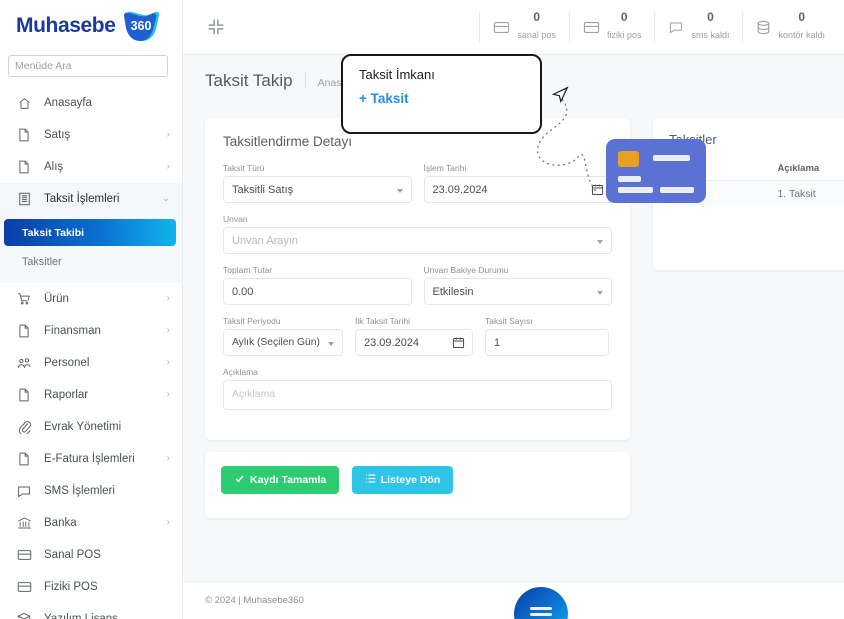 The width and height of the screenshot is (844, 619). Describe the element at coordinates (547, 342) in the screenshot. I see `taksit-sayisi-input: 1` at that location.